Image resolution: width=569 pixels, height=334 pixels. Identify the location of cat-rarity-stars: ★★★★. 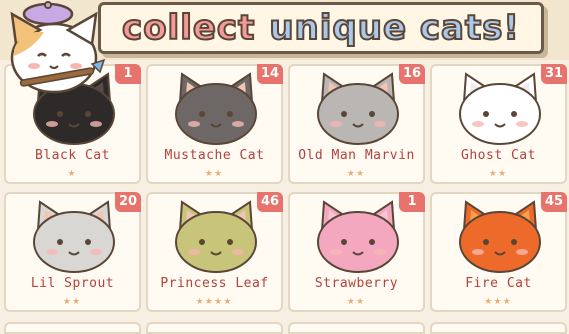
(214, 300).